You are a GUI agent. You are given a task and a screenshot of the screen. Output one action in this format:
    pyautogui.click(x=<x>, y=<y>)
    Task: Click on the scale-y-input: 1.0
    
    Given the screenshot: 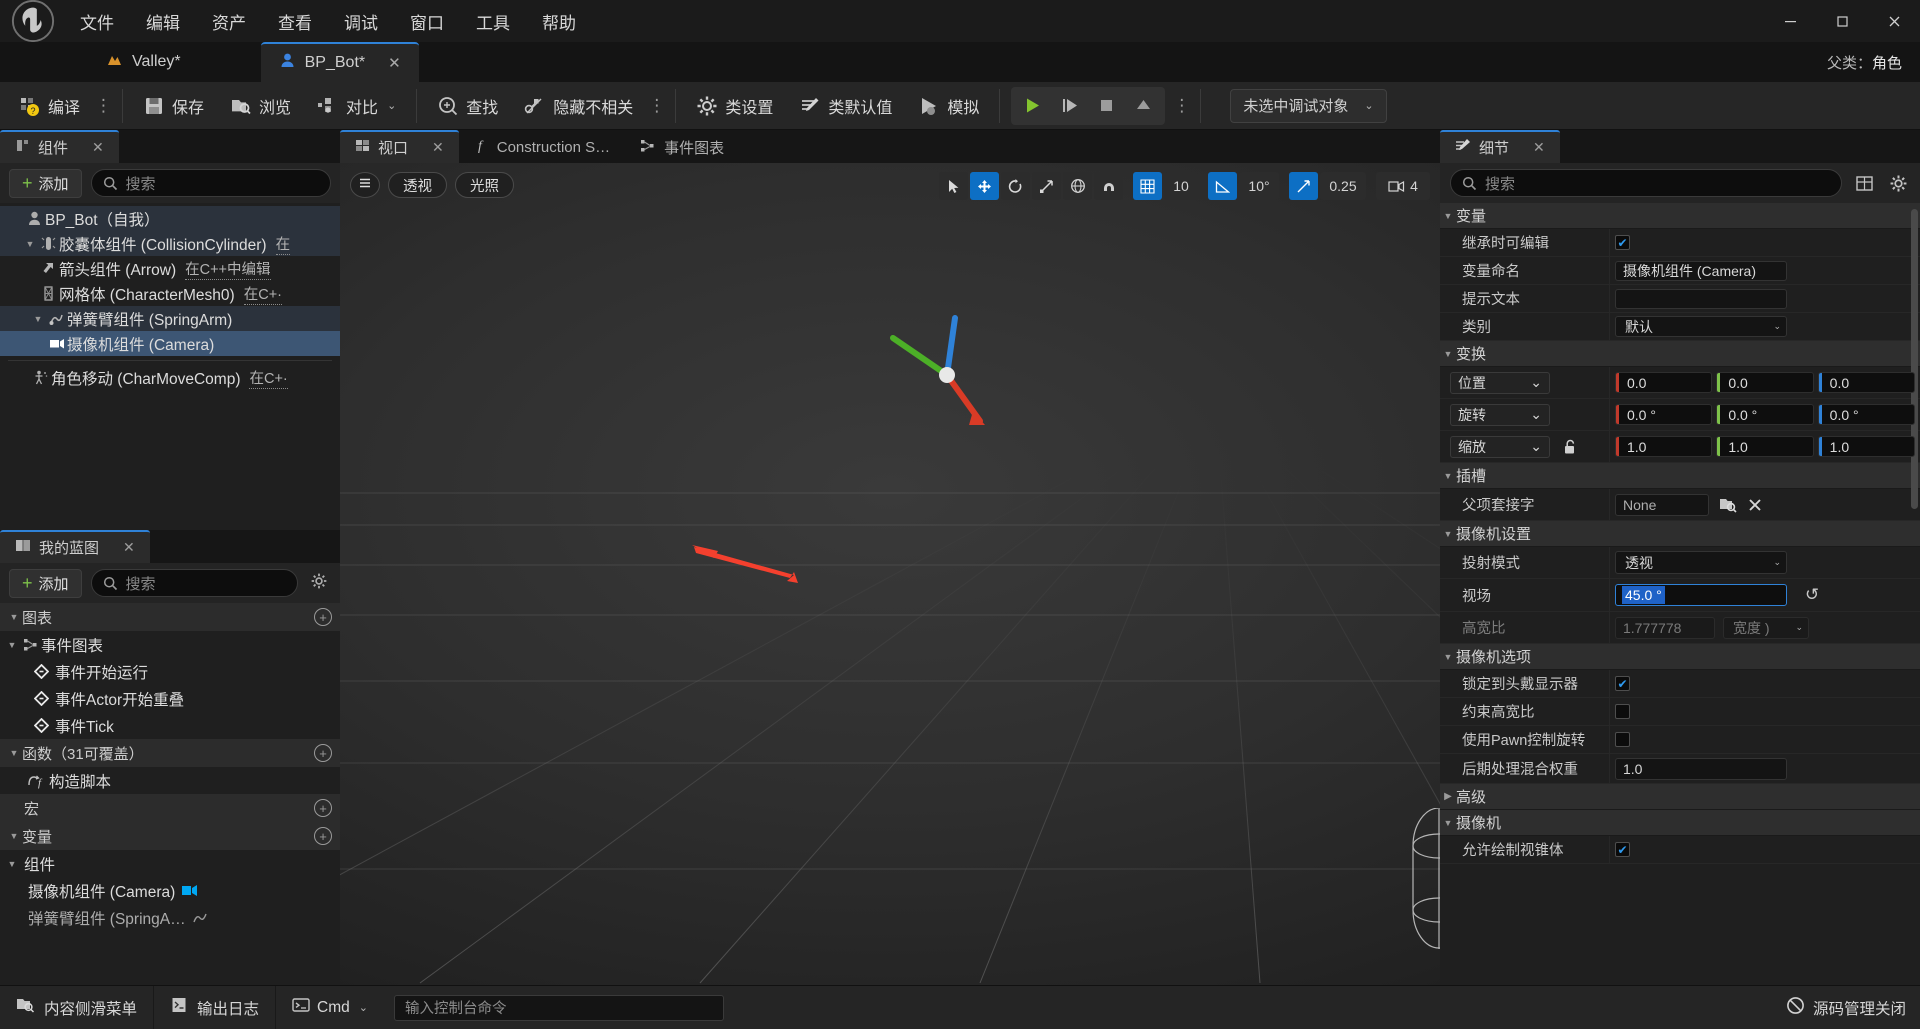 What is the action you would take?
    pyautogui.click(x=1765, y=446)
    